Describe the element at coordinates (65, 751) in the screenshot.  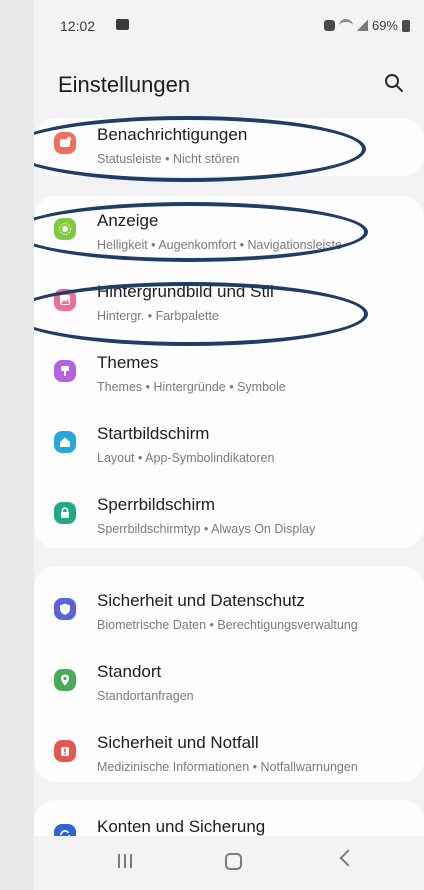
I see `emergency-icon` at that location.